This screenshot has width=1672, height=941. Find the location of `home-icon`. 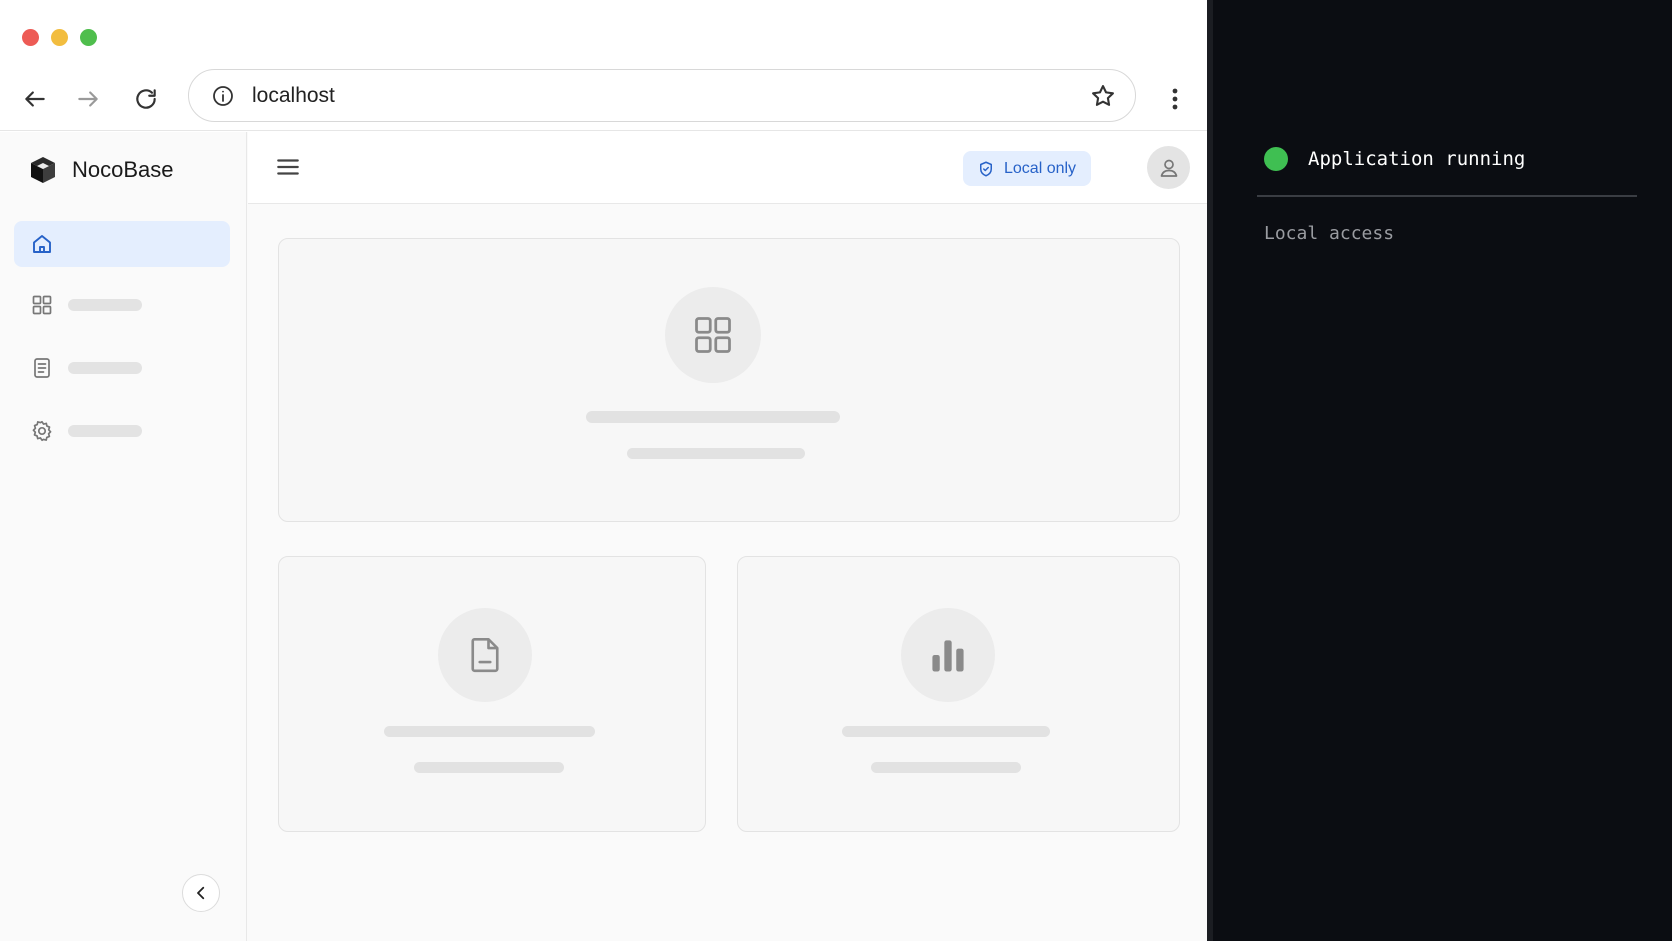

home-icon is located at coordinates (42, 244).